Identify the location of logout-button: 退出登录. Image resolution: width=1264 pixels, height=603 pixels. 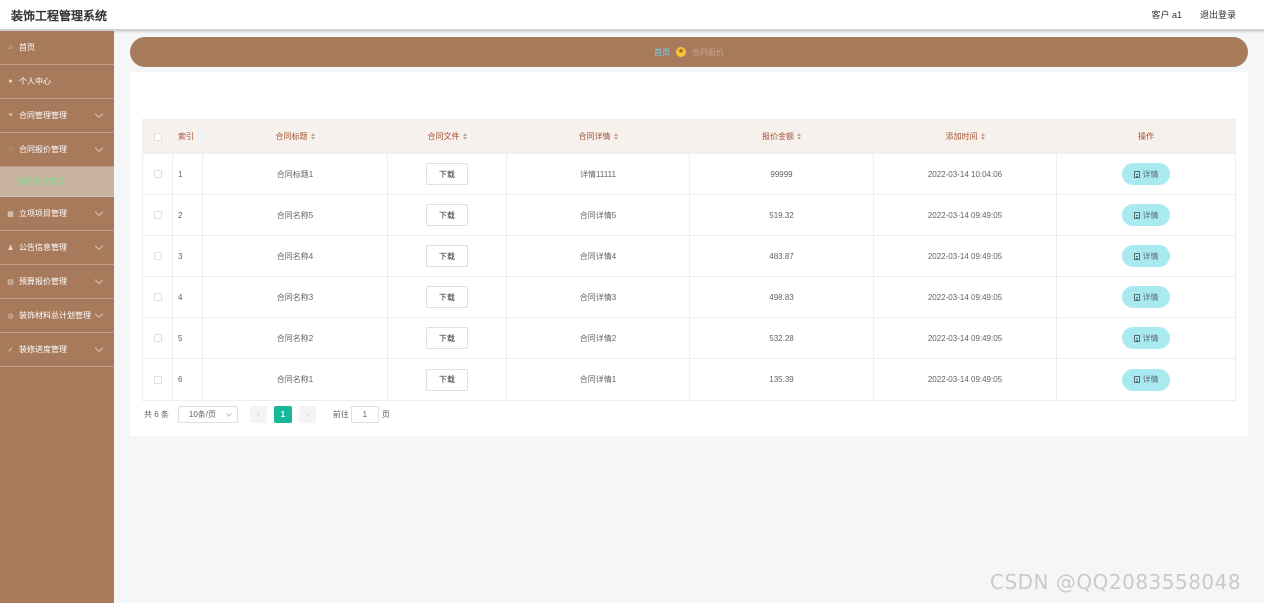
(1218, 14).